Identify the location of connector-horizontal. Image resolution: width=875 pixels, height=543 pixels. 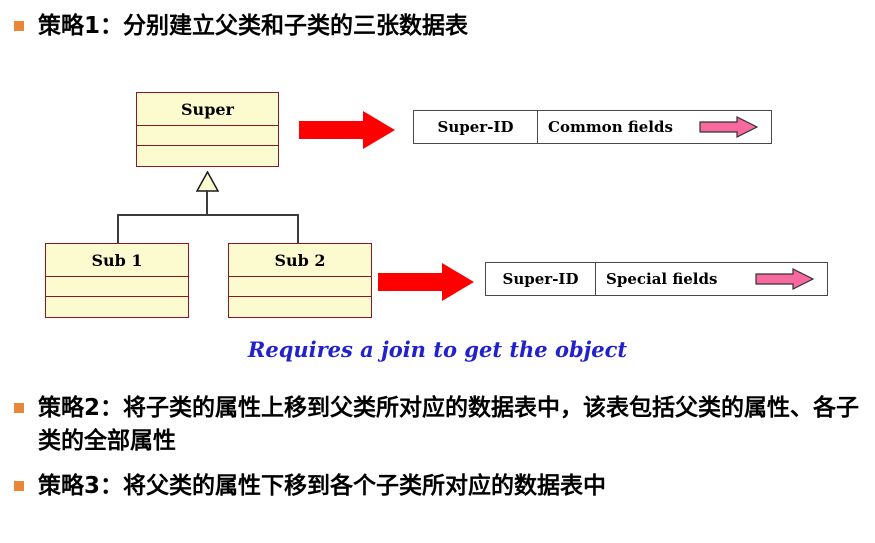
(207, 215).